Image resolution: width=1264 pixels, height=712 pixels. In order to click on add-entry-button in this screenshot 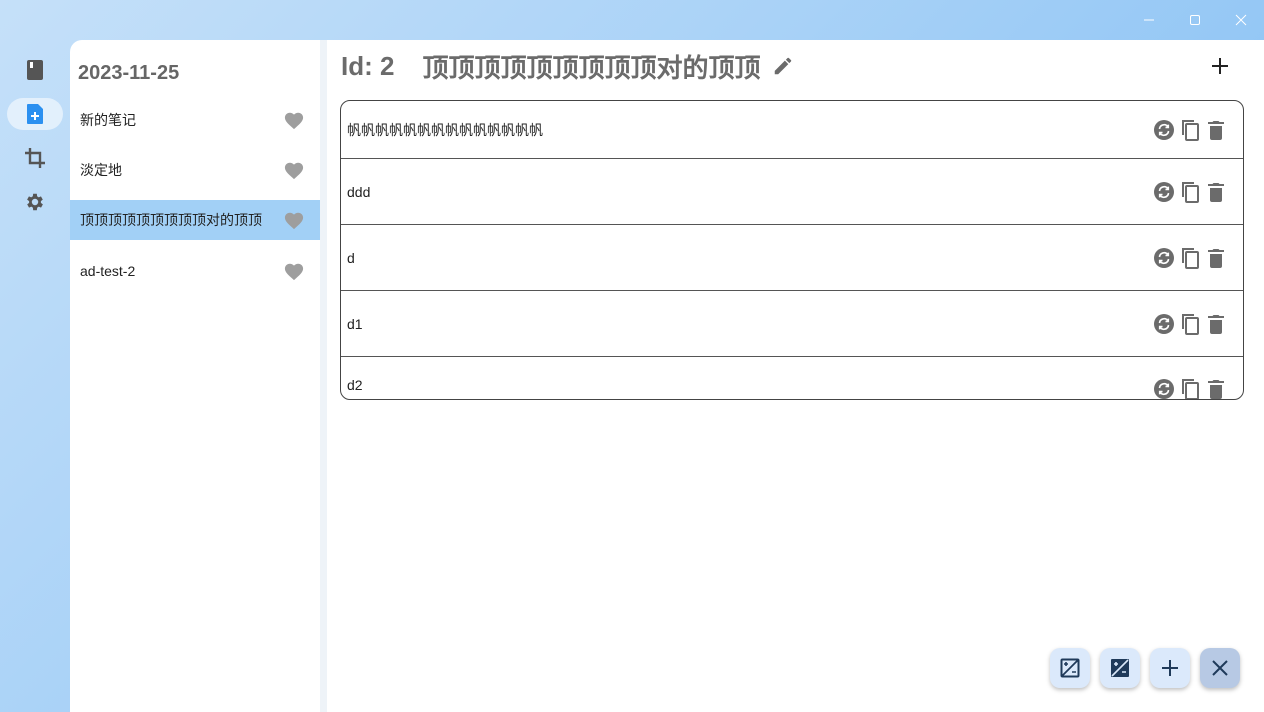, I will do `click(1220, 66)`.